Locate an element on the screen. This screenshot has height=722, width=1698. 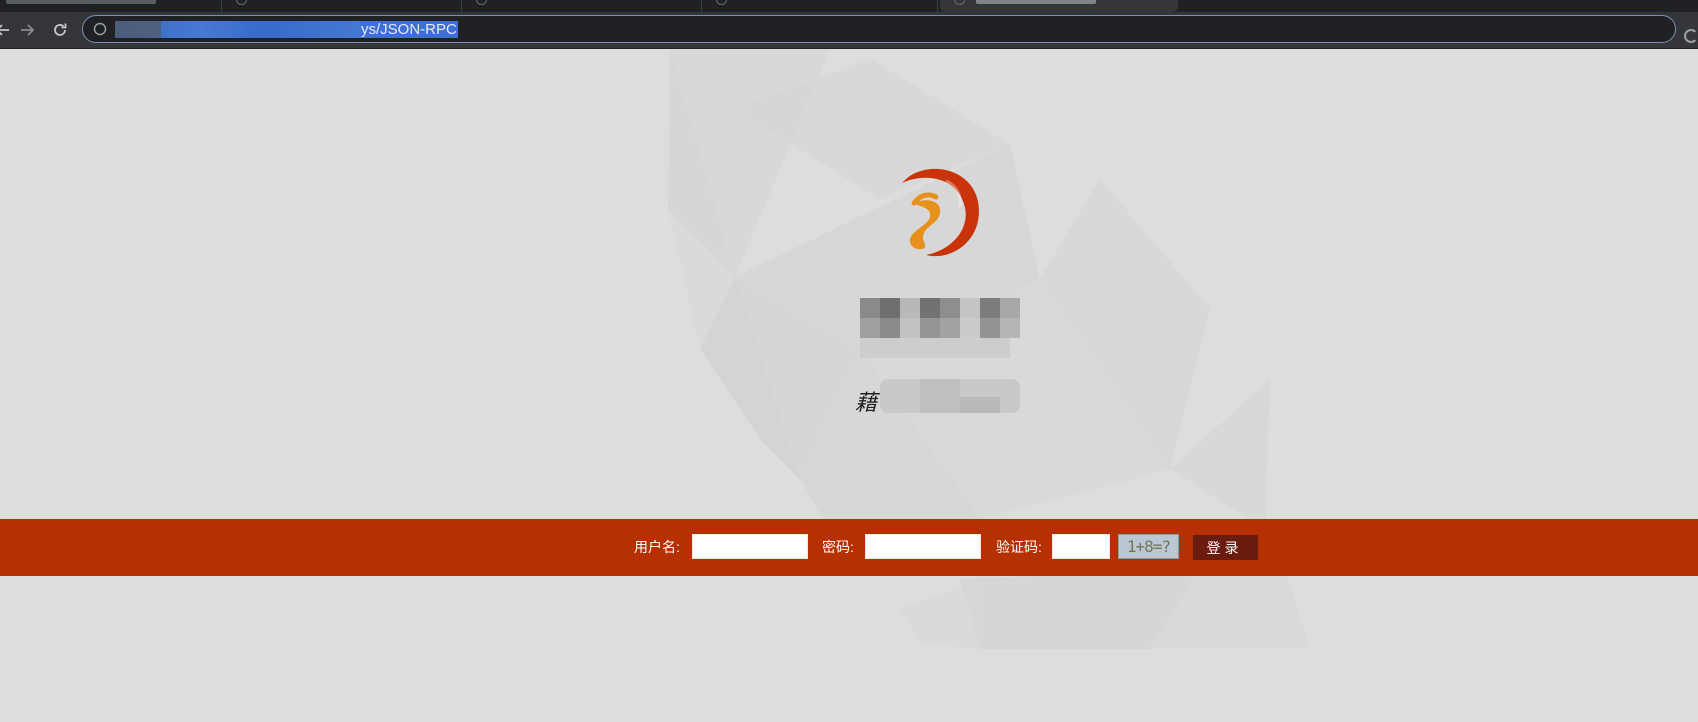
login-button: 登录 is located at coordinates (1225, 547).